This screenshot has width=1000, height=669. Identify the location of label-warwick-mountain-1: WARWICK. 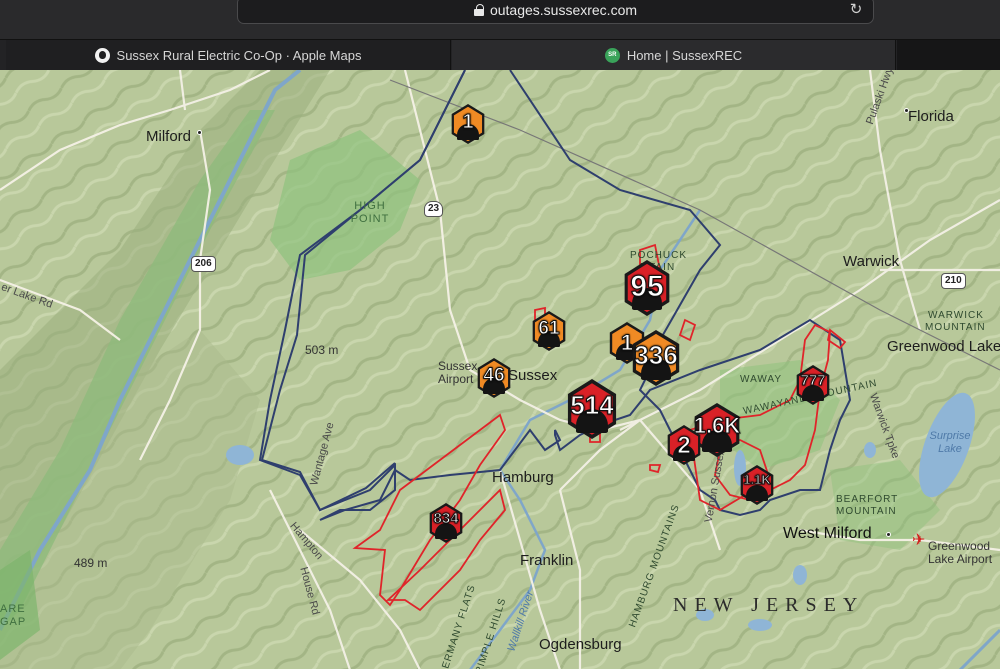
(956, 315).